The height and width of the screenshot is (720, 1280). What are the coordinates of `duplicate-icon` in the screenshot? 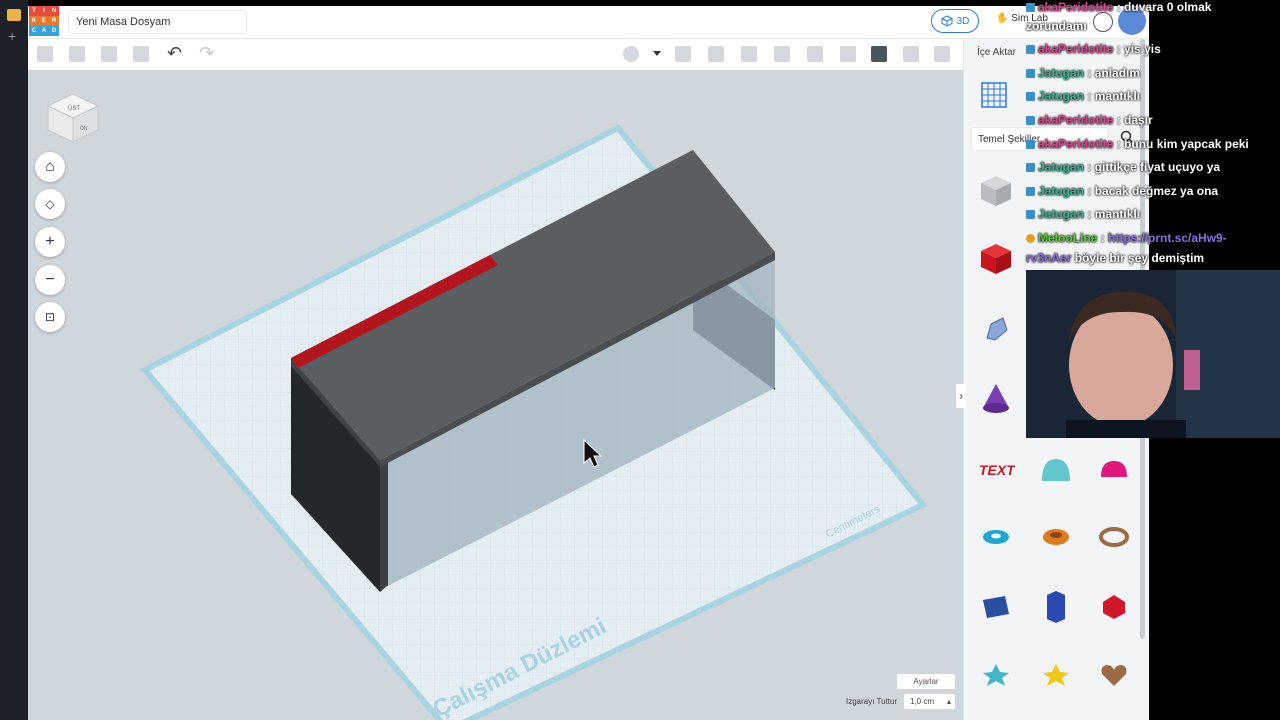 It's located at (109, 54).